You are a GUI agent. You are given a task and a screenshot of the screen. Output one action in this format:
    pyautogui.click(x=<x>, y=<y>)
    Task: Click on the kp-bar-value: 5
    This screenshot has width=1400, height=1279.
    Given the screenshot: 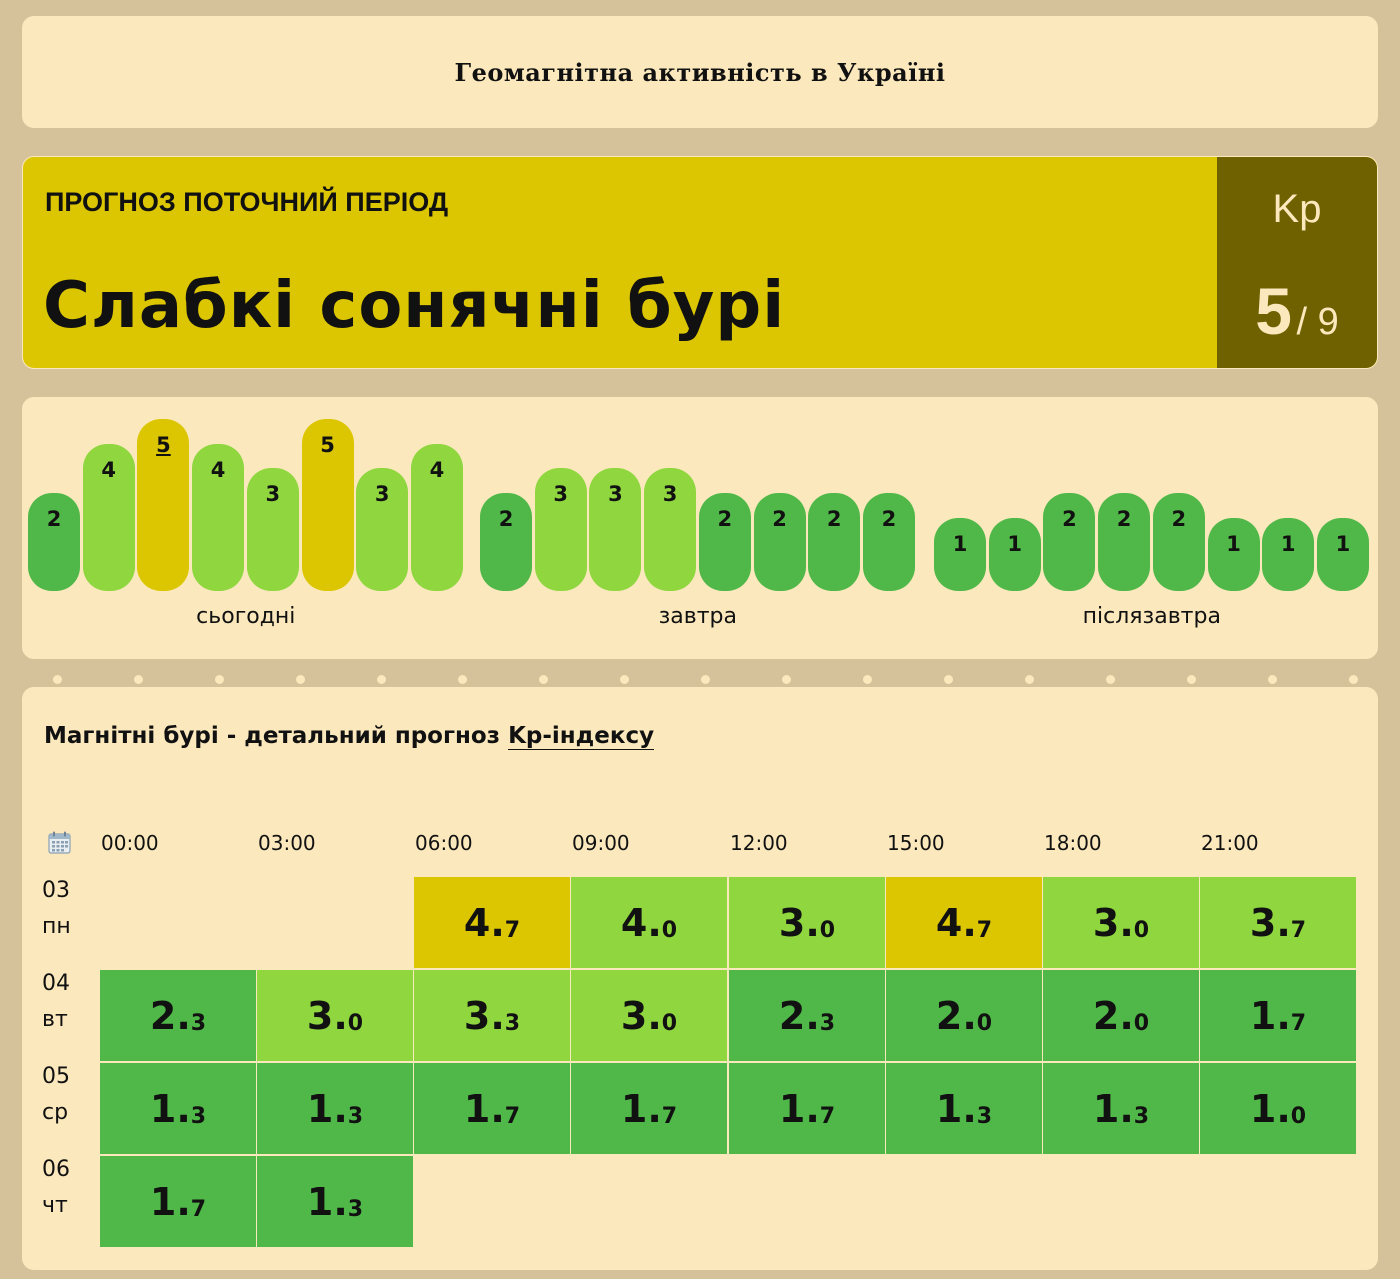 What is the action you would take?
    pyautogui.click(x=163, y=445)
    